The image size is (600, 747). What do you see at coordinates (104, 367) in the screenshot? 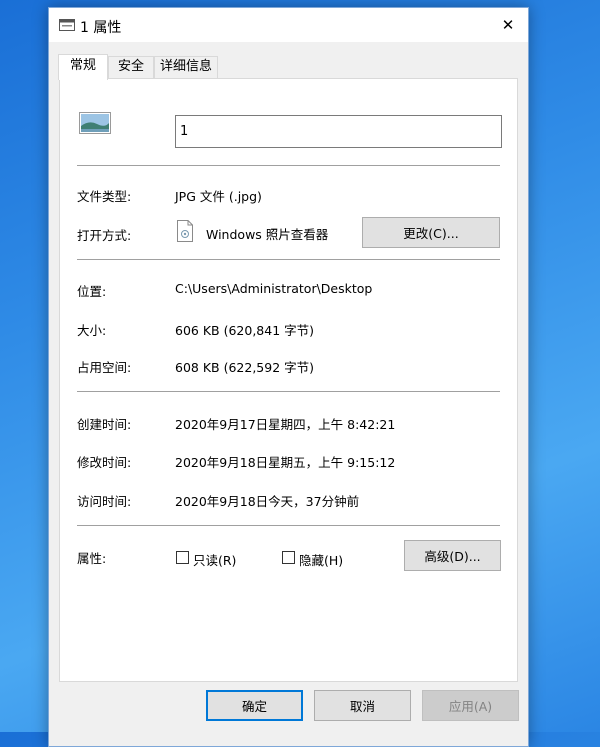
I see `disk-size-label: 占用空间:` at bounding box center [104, 367].